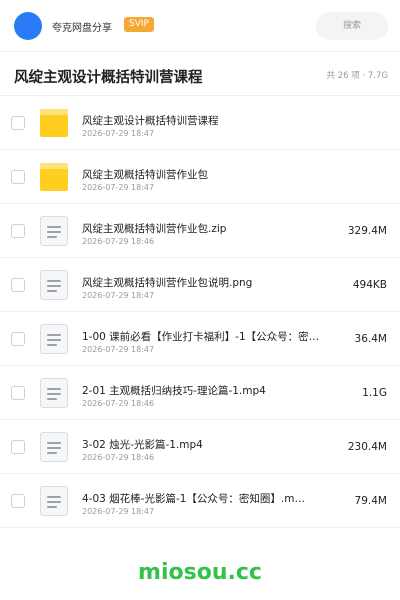  What do you see at coordinates (377, 76) in the screenshot?
I see `total-size: 7.7G` at bounding box center [377, 76].